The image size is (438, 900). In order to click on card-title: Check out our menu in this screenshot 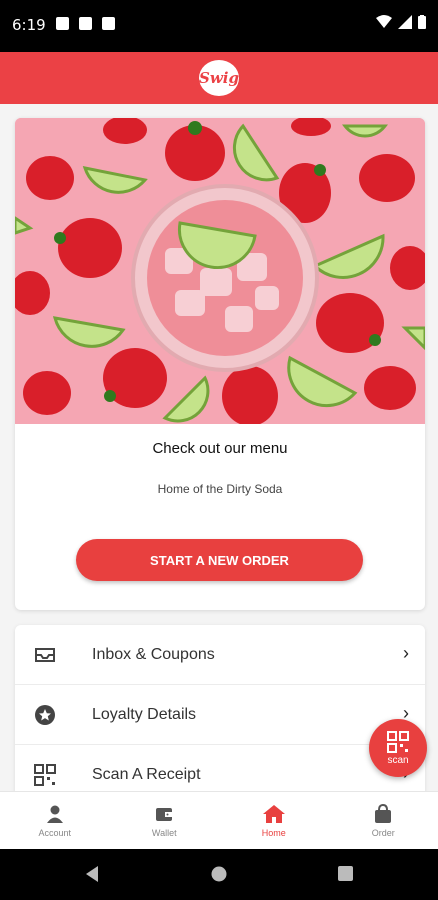, I will do `click(220, 448)`.